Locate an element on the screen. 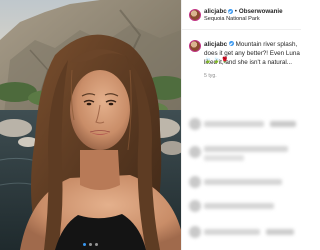 The image size is (320, 250). post-timestamp: 5 tyg. is located at coordinates (210, 76).